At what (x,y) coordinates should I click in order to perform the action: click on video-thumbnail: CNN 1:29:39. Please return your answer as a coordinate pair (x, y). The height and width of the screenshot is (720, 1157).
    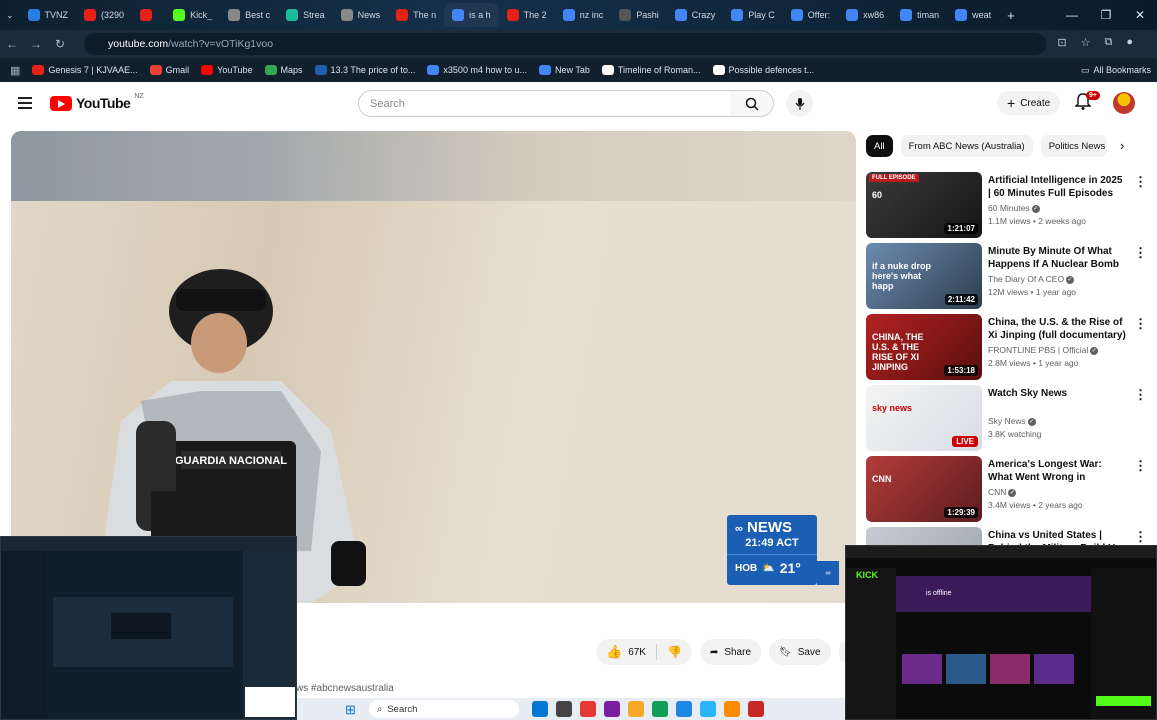
    Looking at the image, I should click on (924, 489).